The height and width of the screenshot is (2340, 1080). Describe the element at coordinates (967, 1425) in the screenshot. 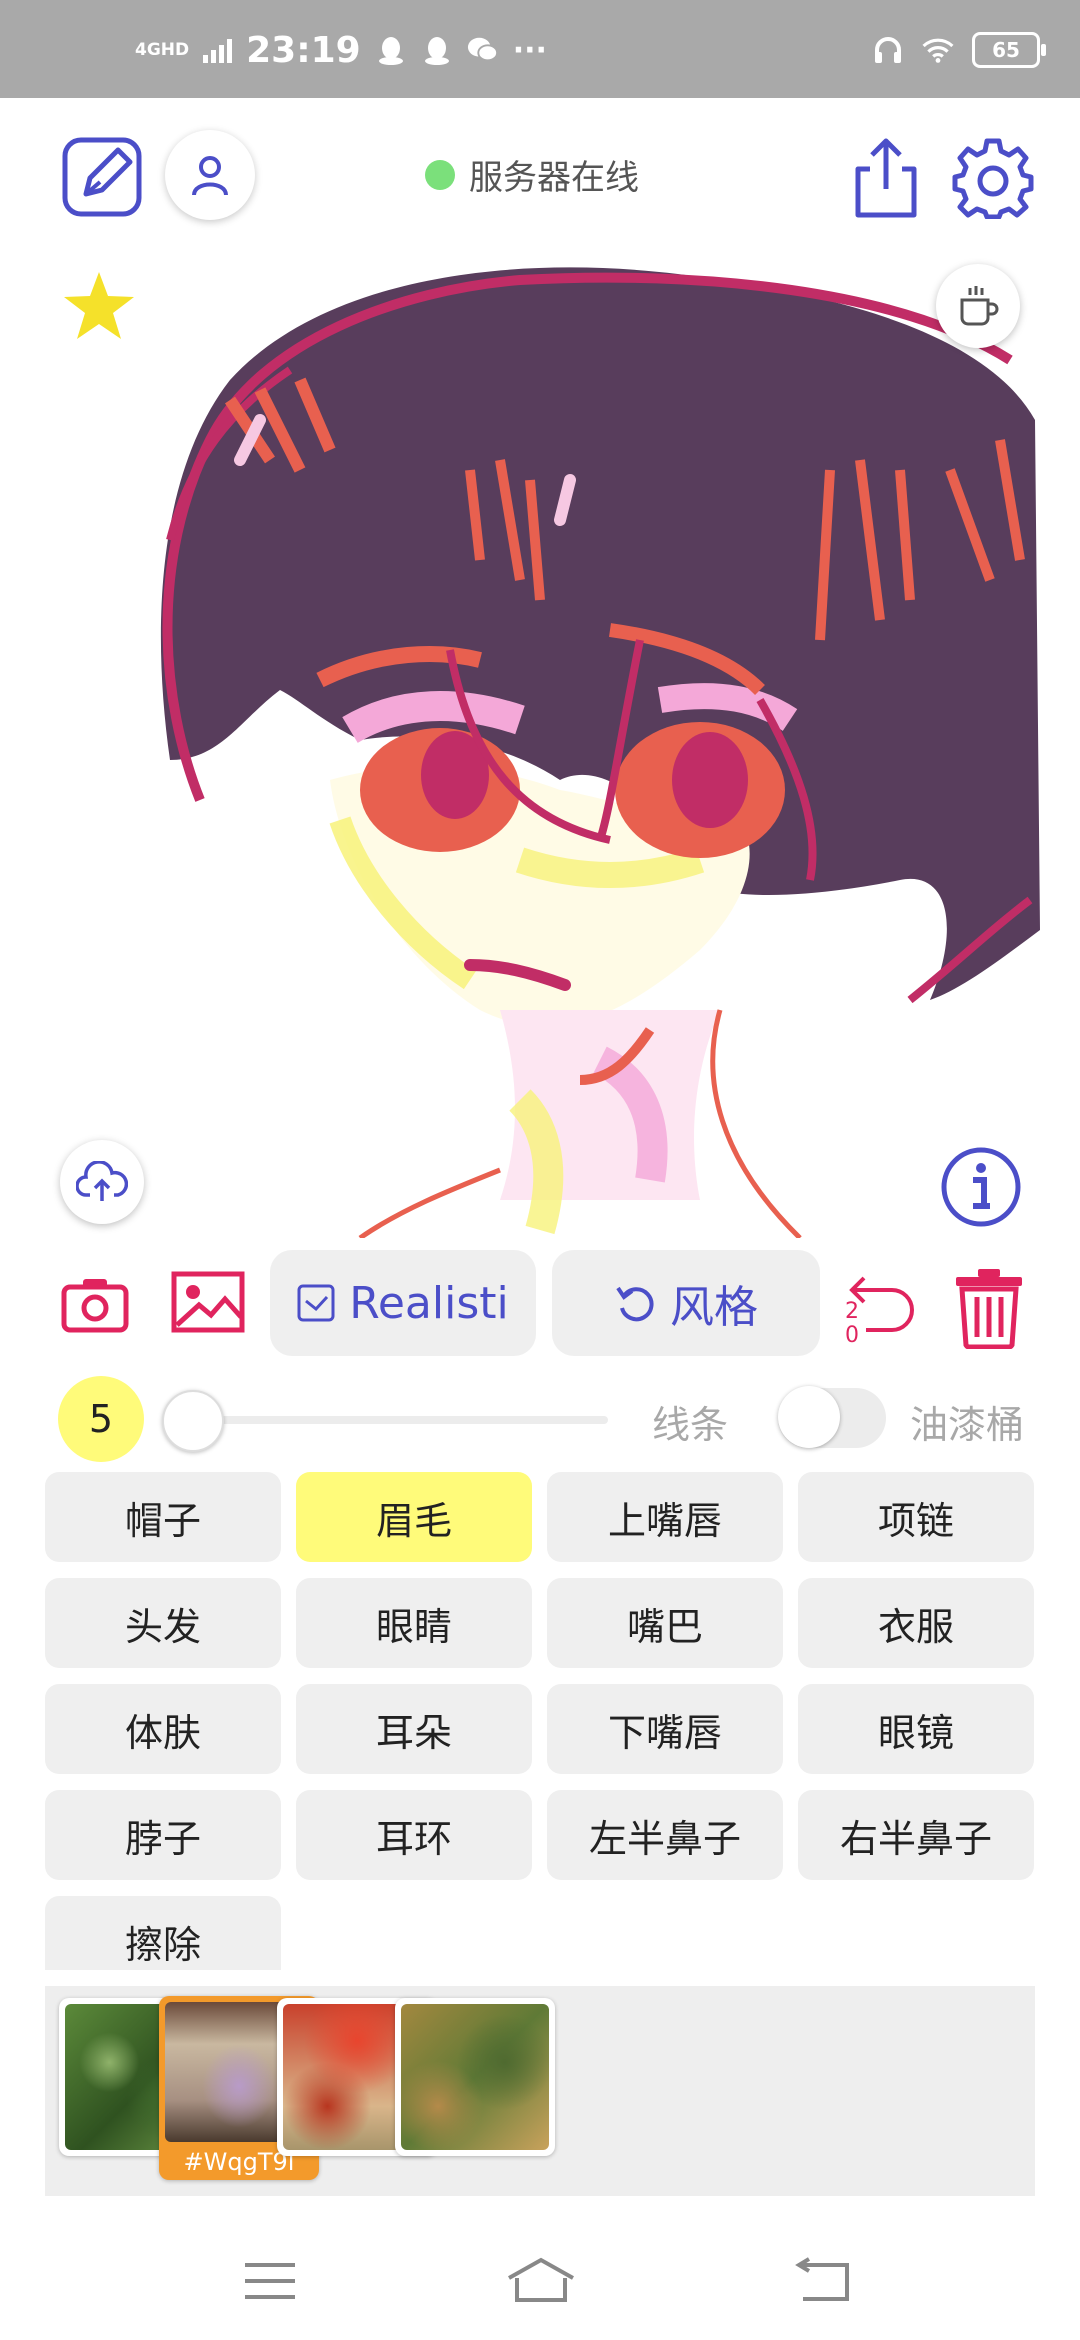

I see `bucket-mode-label: 油漆桶` at that location.